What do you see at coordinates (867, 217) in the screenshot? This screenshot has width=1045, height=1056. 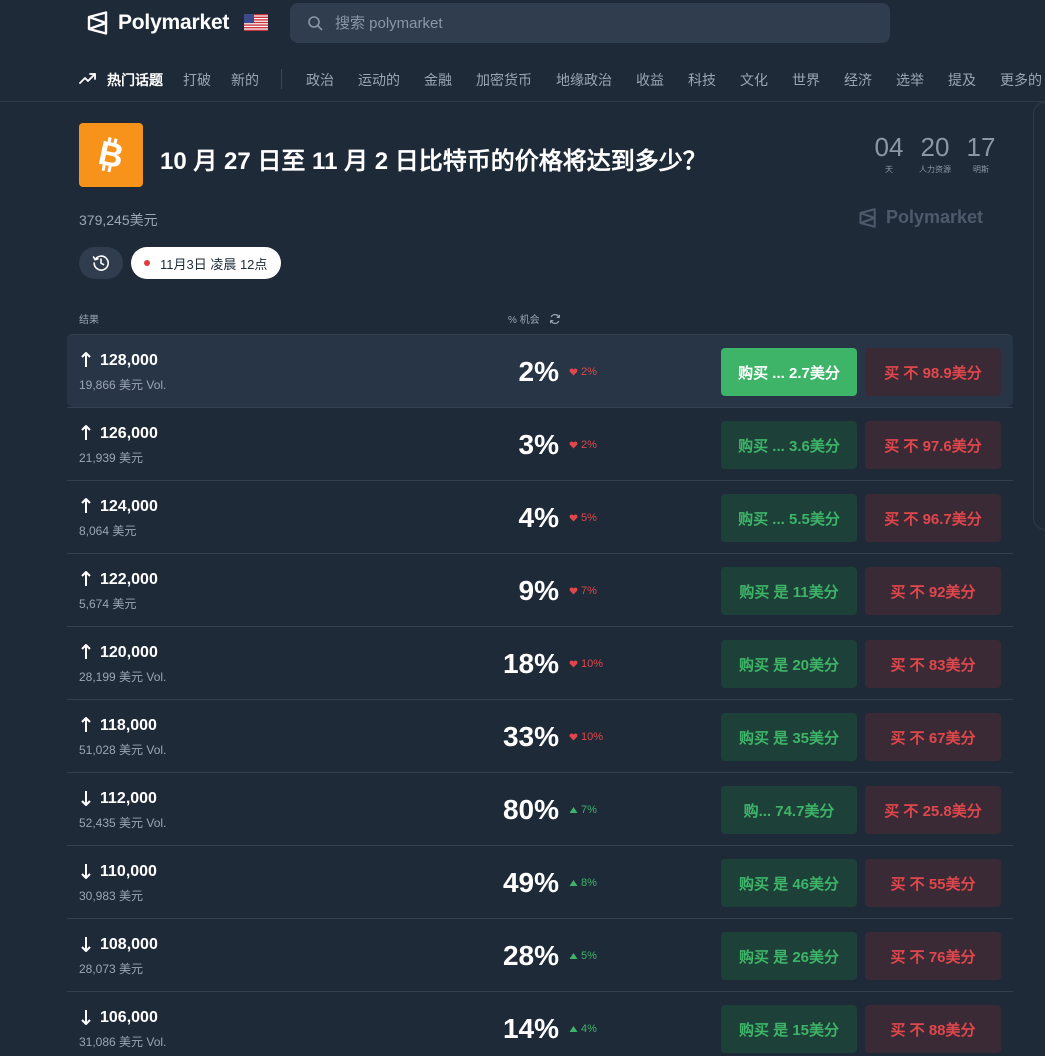 I see `polymarket-watermark-icon` at bounding box center [867, 217].